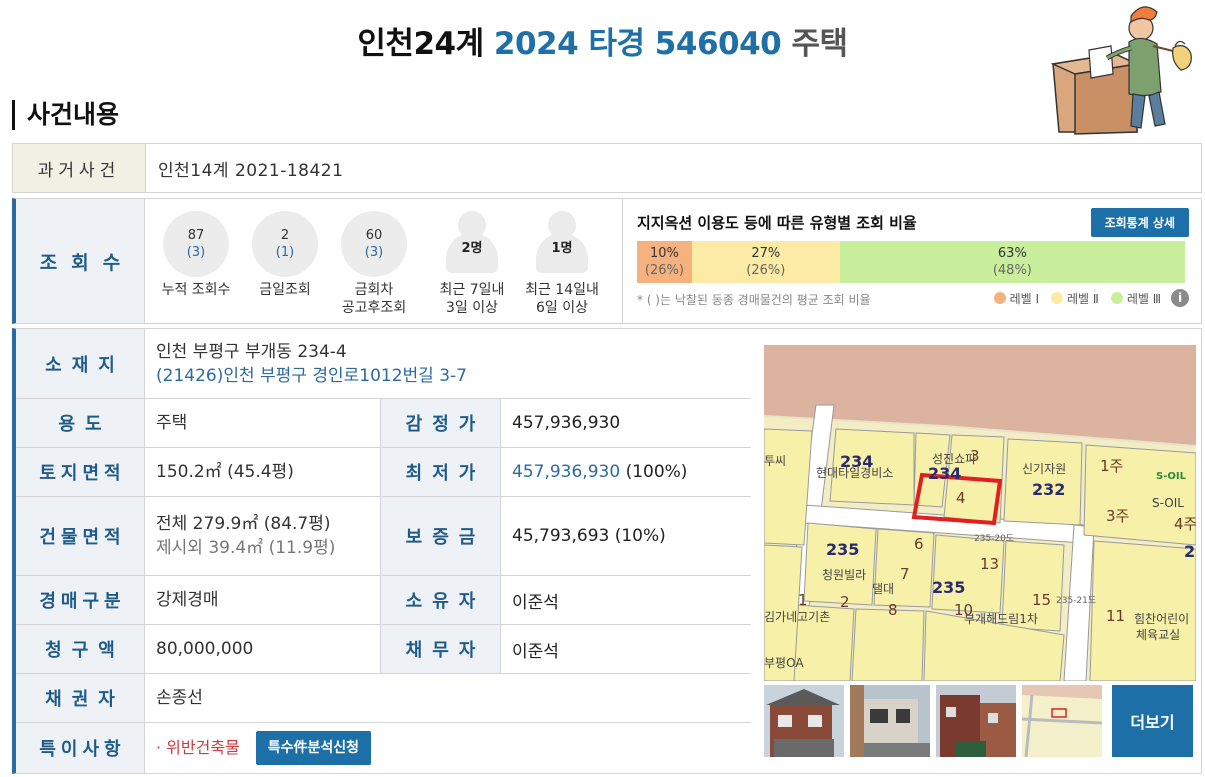  What do you see at coordinates (566, 423) in the screenshot?
I see `appraisal-value: 457,936,930` at bounding box center [566, 423].